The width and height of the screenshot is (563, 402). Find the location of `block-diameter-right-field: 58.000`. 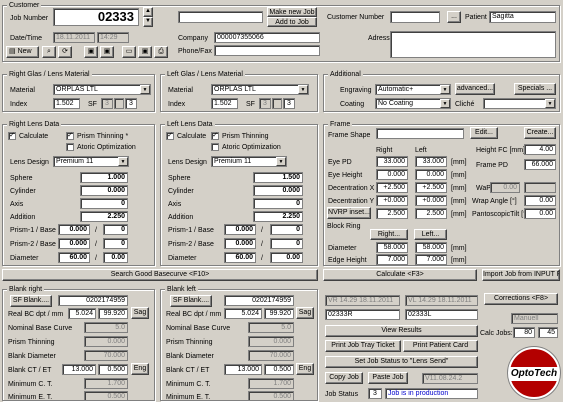

block-diameter-right-field: 58.000 is located at coordinates (392, 247).